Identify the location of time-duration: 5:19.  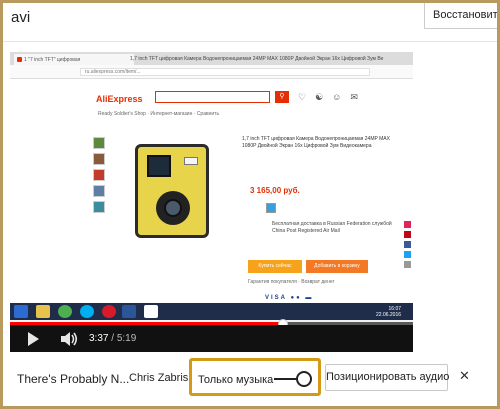
(126, 338).